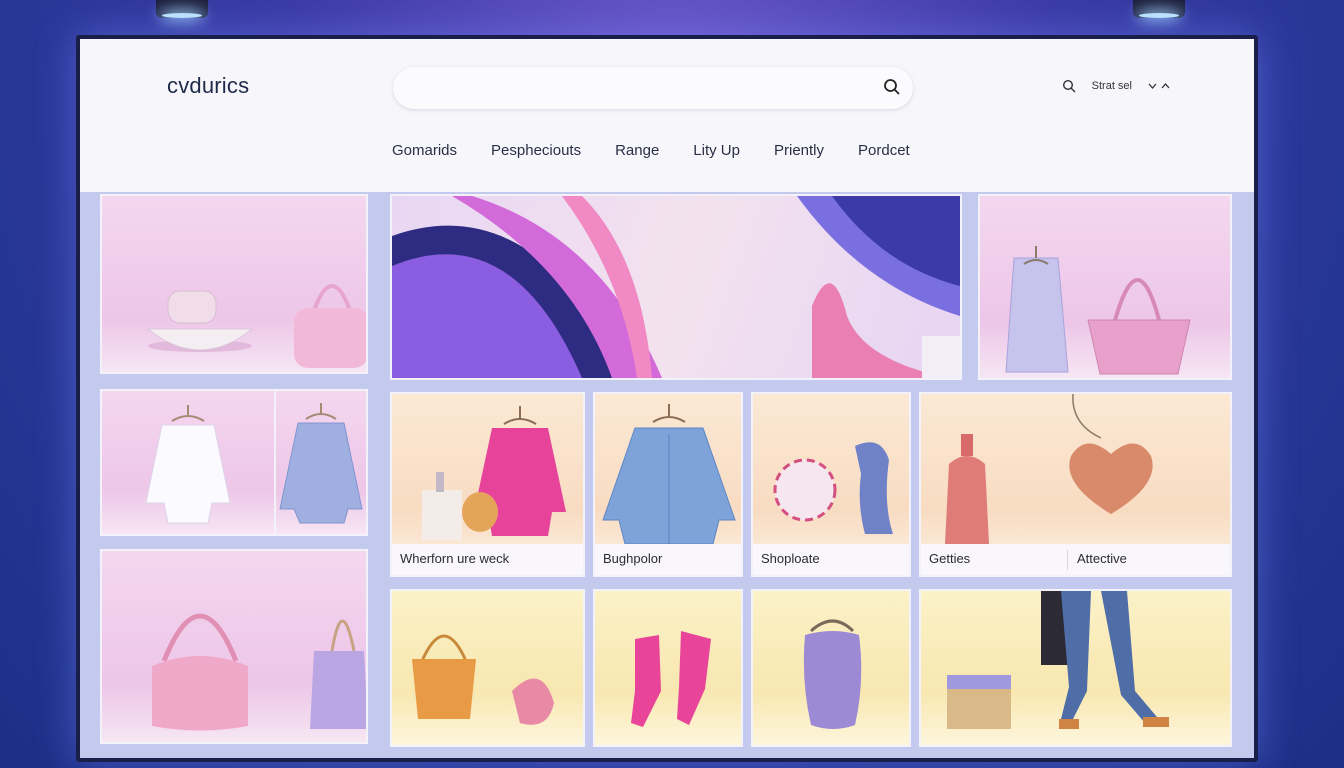  I want to click on nav-item-range: Range, so click(637, 150).